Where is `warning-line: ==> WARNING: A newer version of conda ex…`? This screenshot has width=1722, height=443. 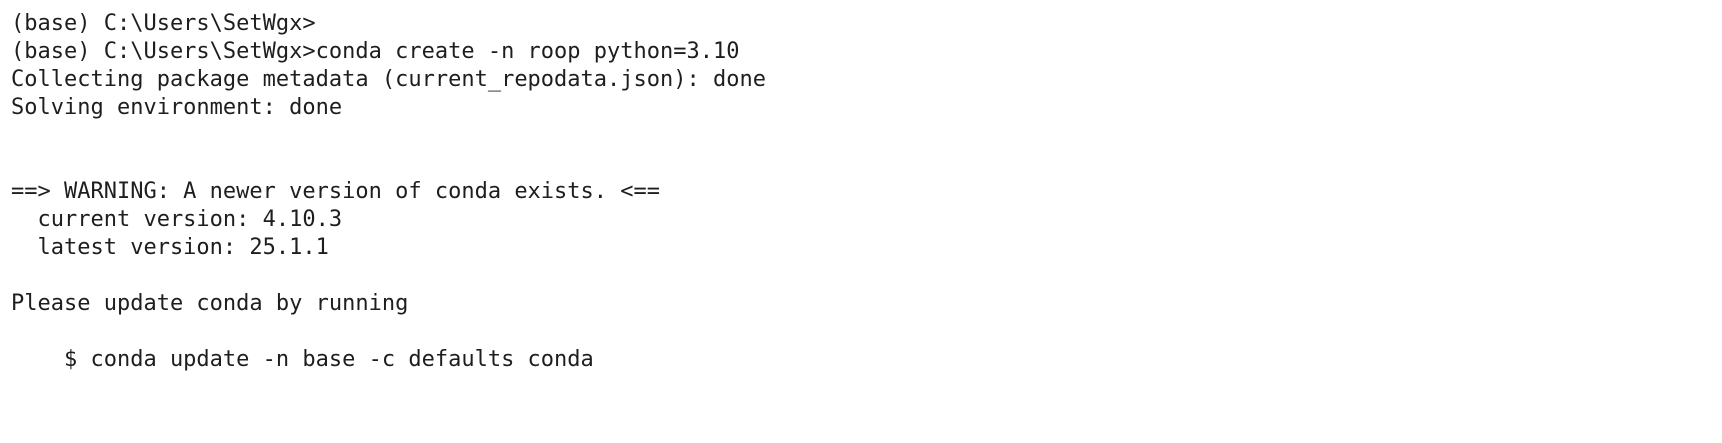
warning-line: ==> WARNING: A newer version of conda ex… is located at coordinates (336, 191).